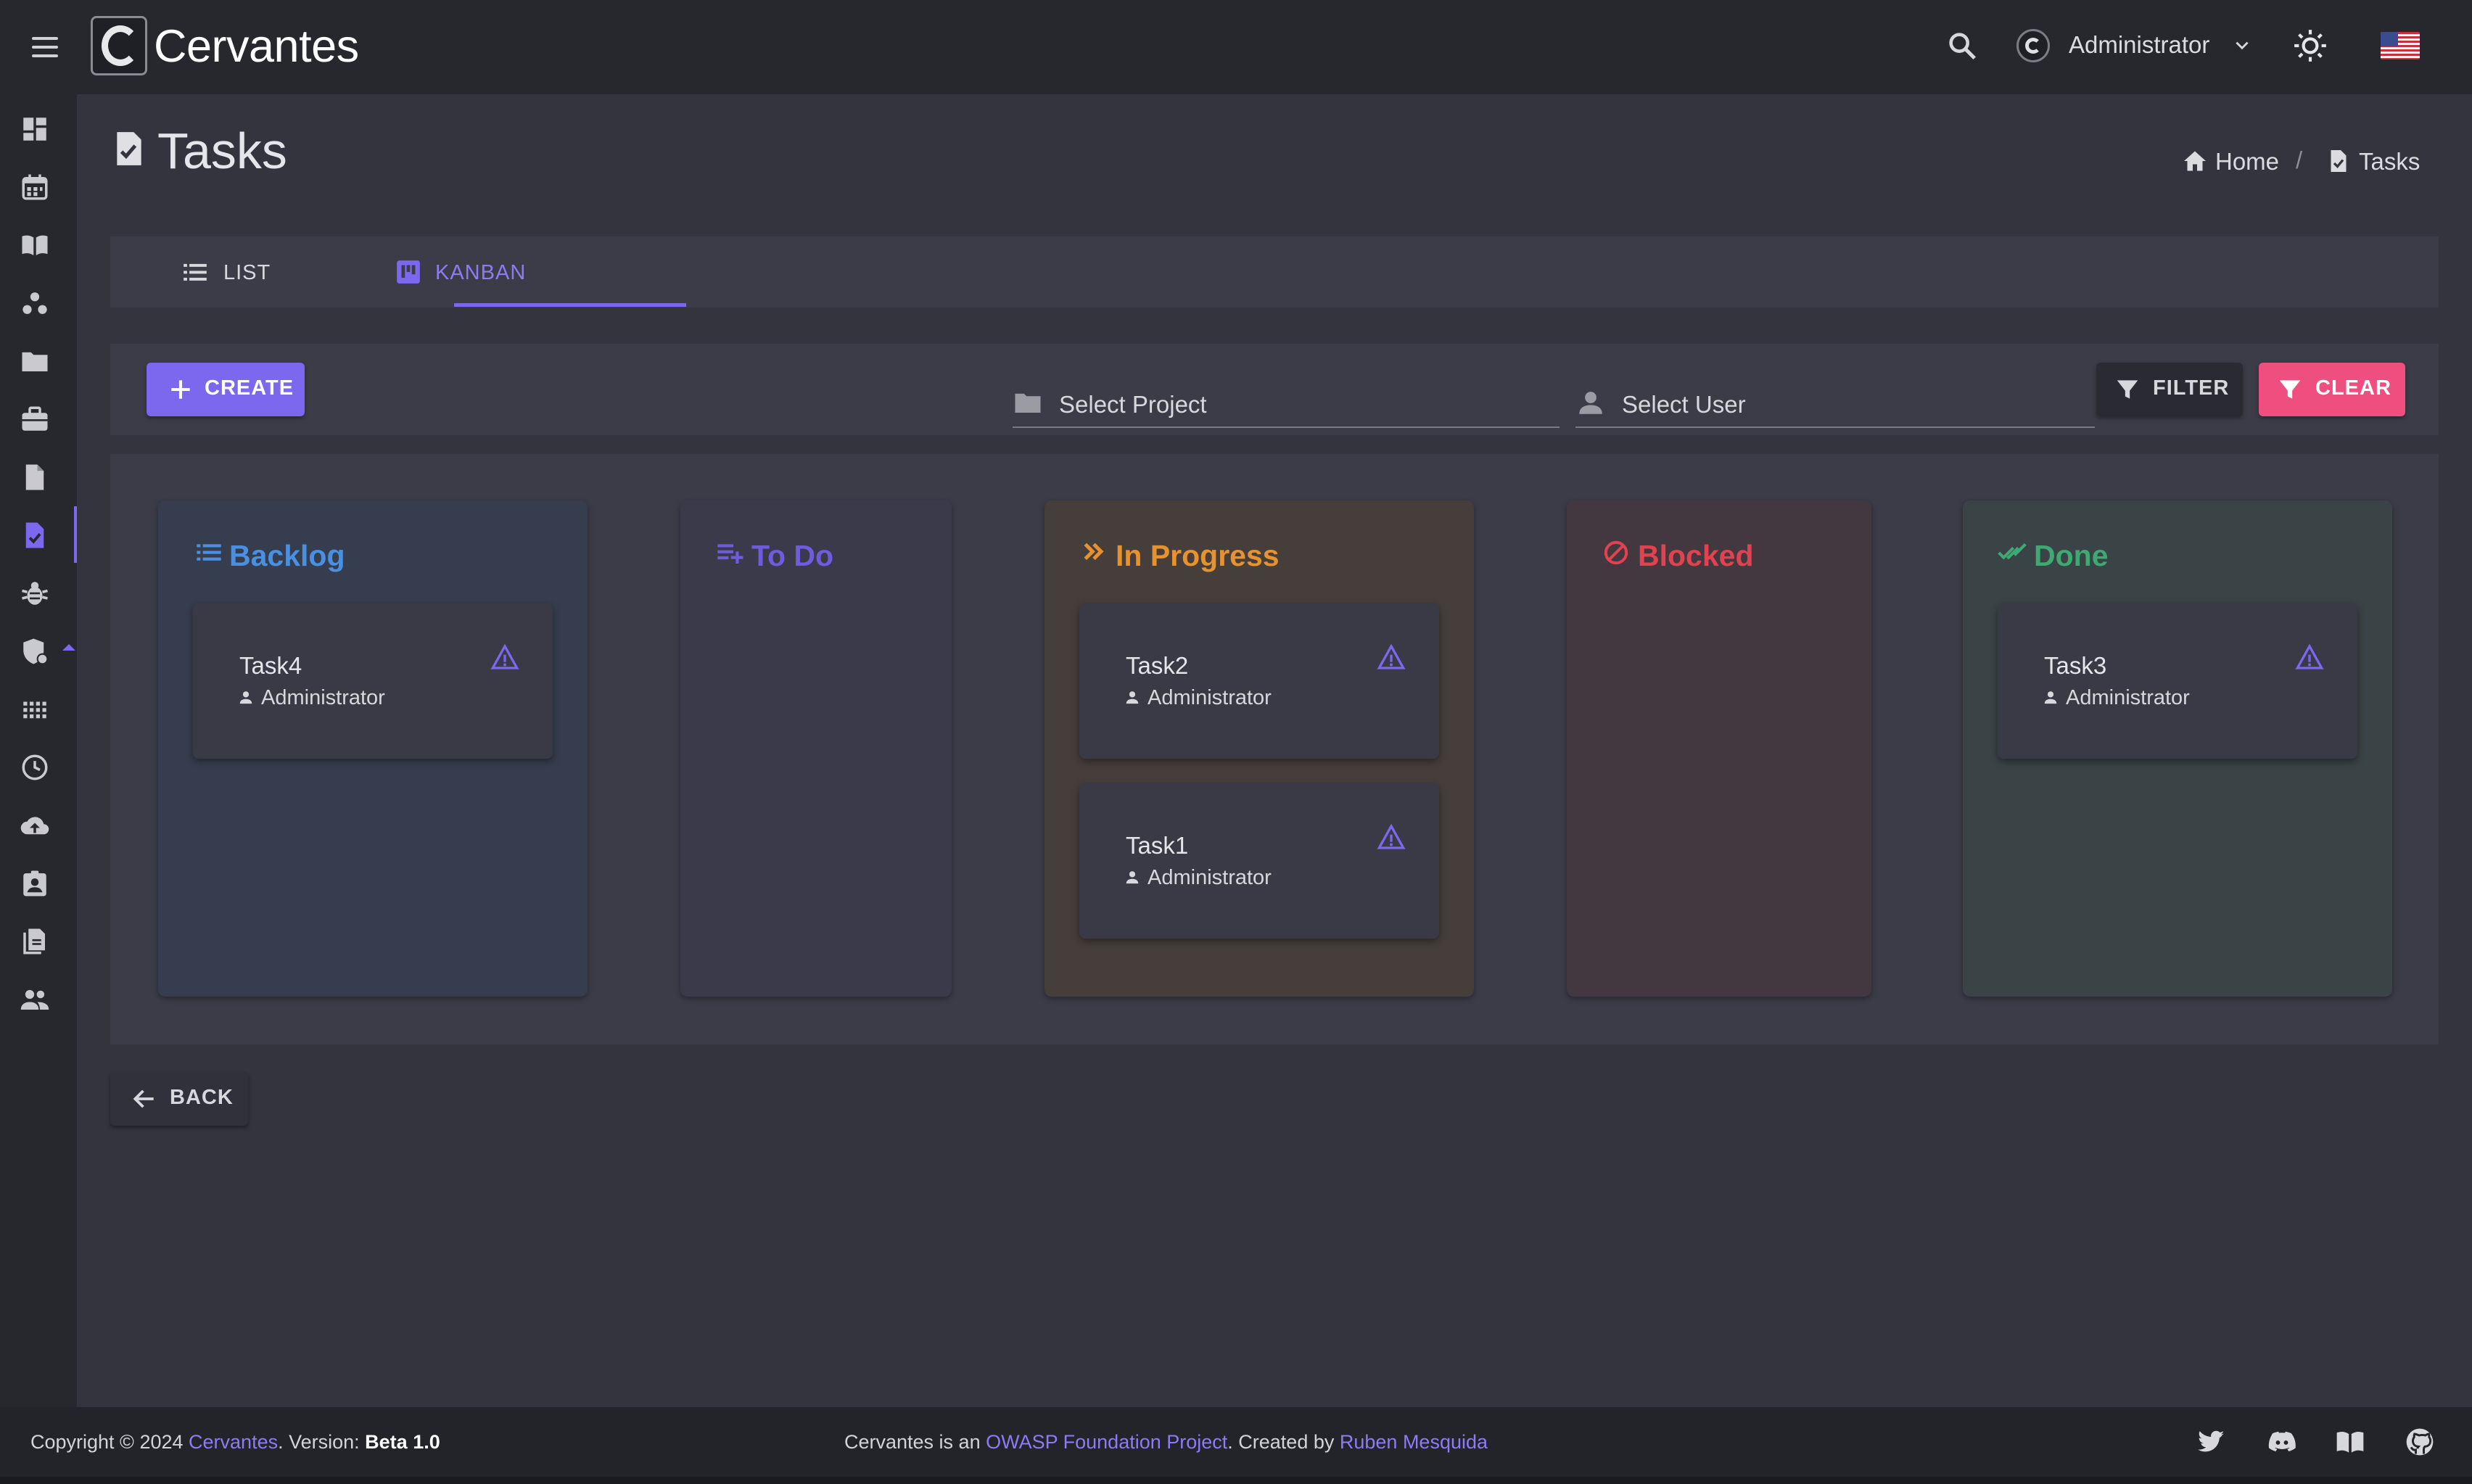 This screenshot has height=1484, width=2472. I want to click on bug-icon, so click(35, 593).